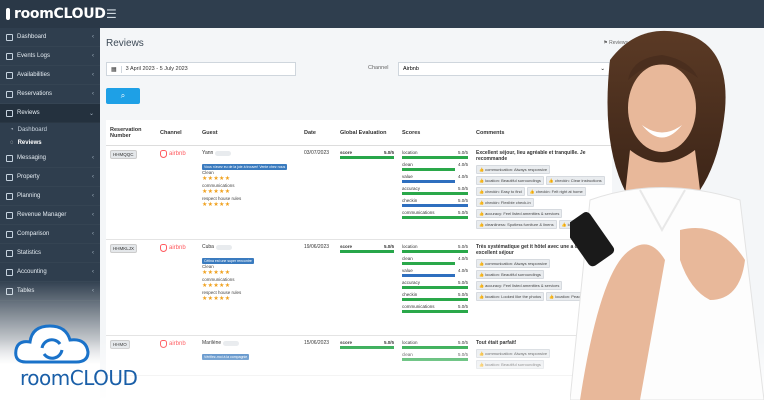 The width and height of the screenshot is (764, 400). Describe the element at coordinates (111, 14) in the screenshot. I see `menu-toggle-icon: ☰` at that location.